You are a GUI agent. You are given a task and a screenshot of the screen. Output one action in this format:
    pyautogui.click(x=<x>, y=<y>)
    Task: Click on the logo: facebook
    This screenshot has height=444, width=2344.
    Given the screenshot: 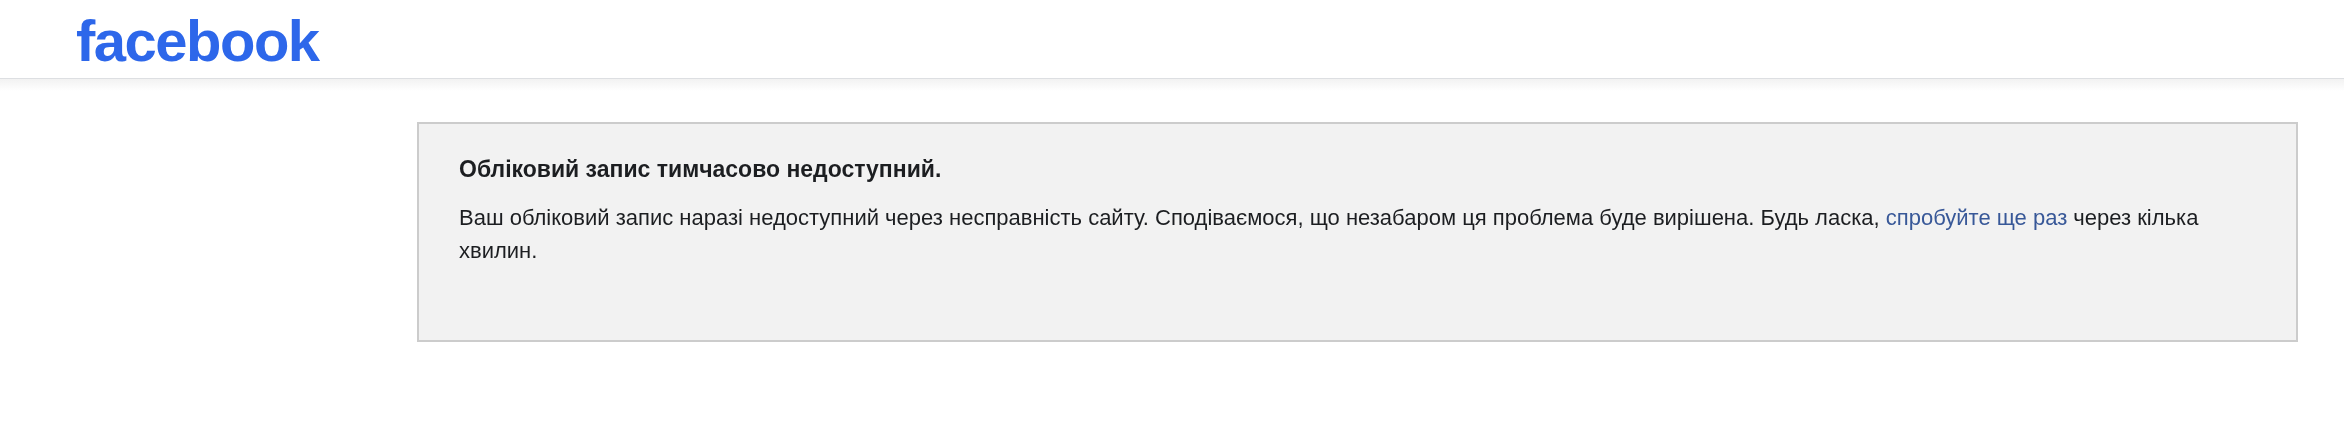 What is the action you would take?
    pyautogui.click(x=197, y=41)
    